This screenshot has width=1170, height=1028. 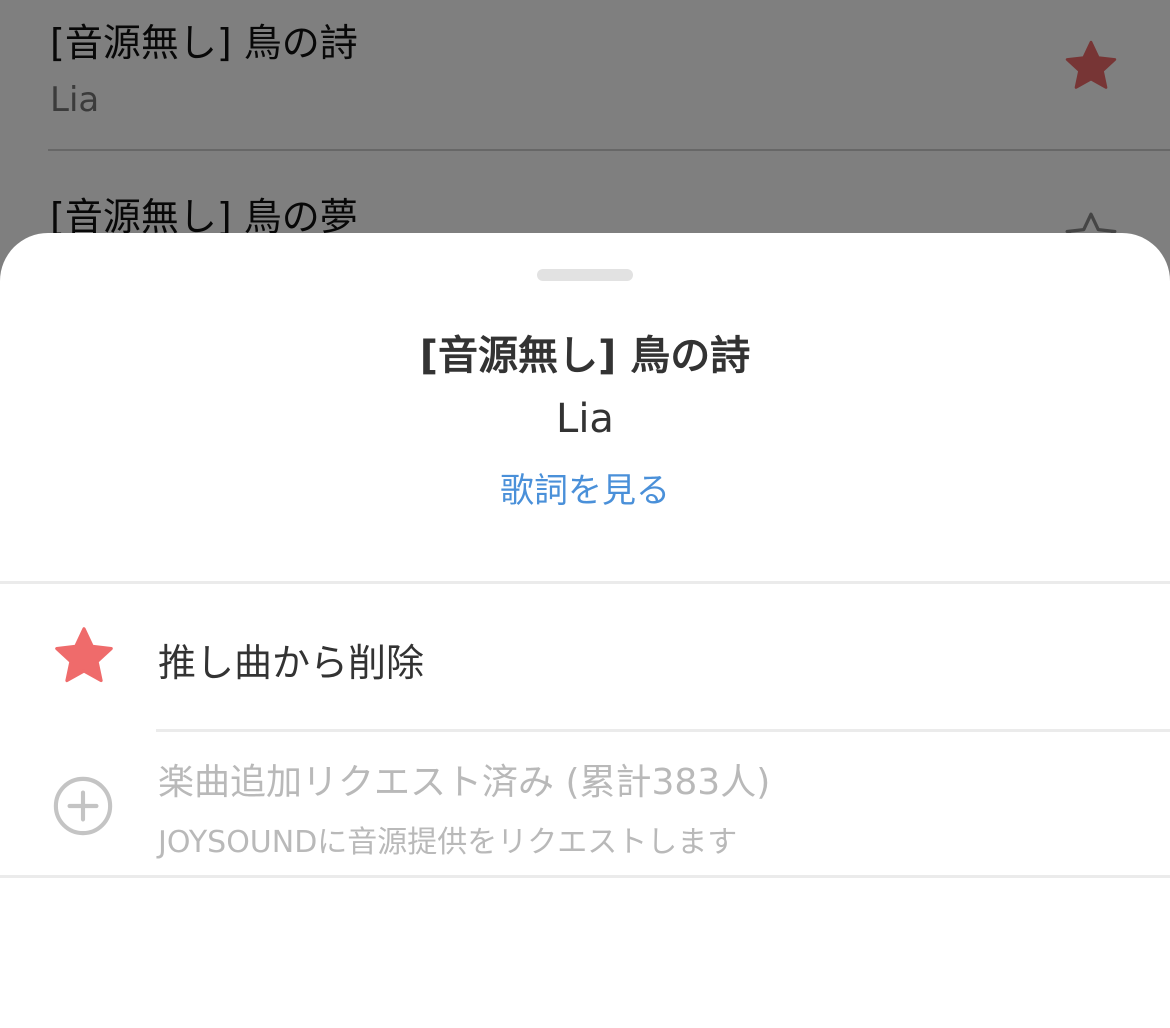 I want to click on star-icon, so click(x=84, y=655).